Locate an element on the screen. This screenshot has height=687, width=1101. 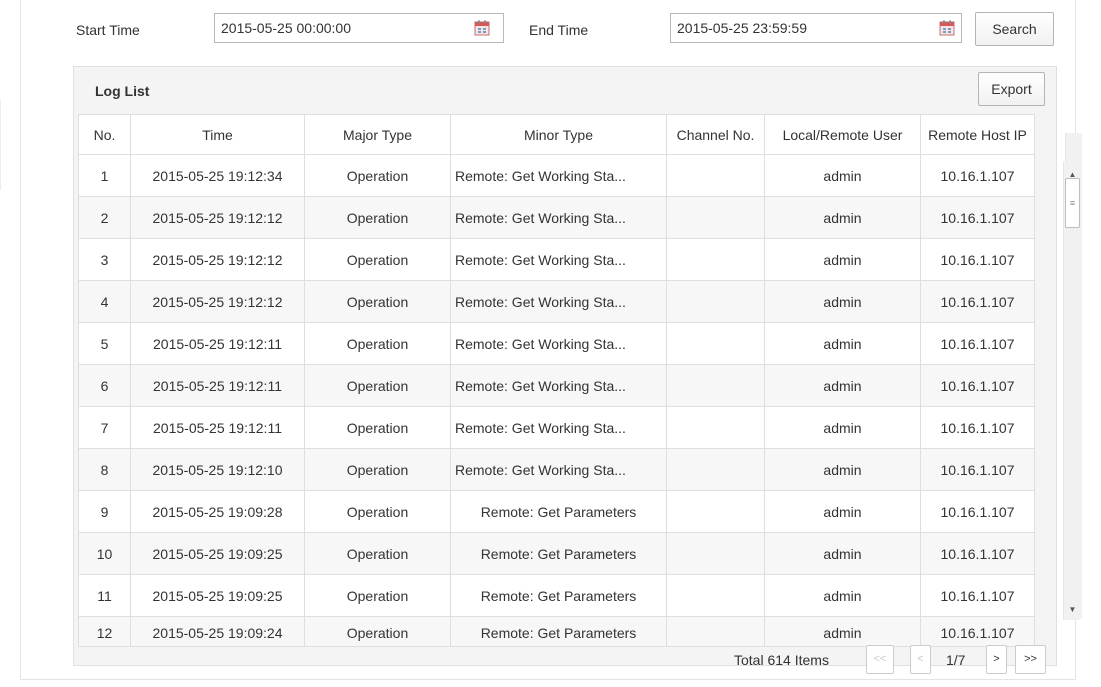
search-button: Search is located at coordinates (1014, 29).